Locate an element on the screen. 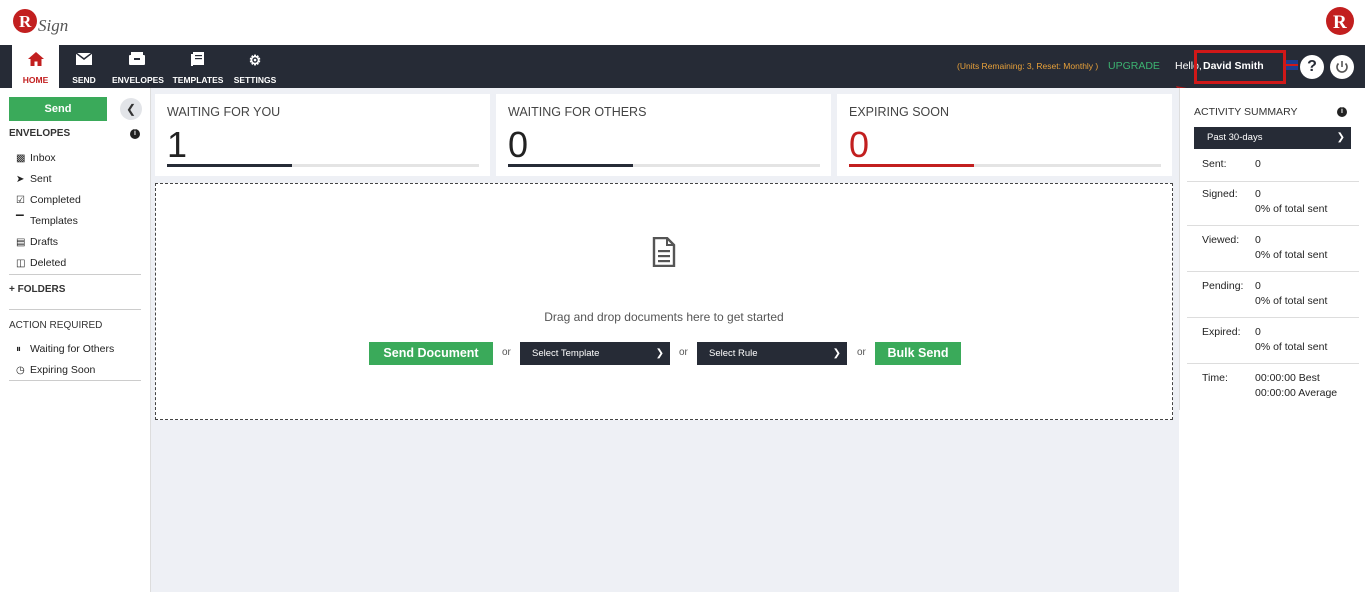 This screenshot has width=1365, height=592. activity-row-expired: Expired: 0 0% of total sent is located at coordinates (1273, 345).